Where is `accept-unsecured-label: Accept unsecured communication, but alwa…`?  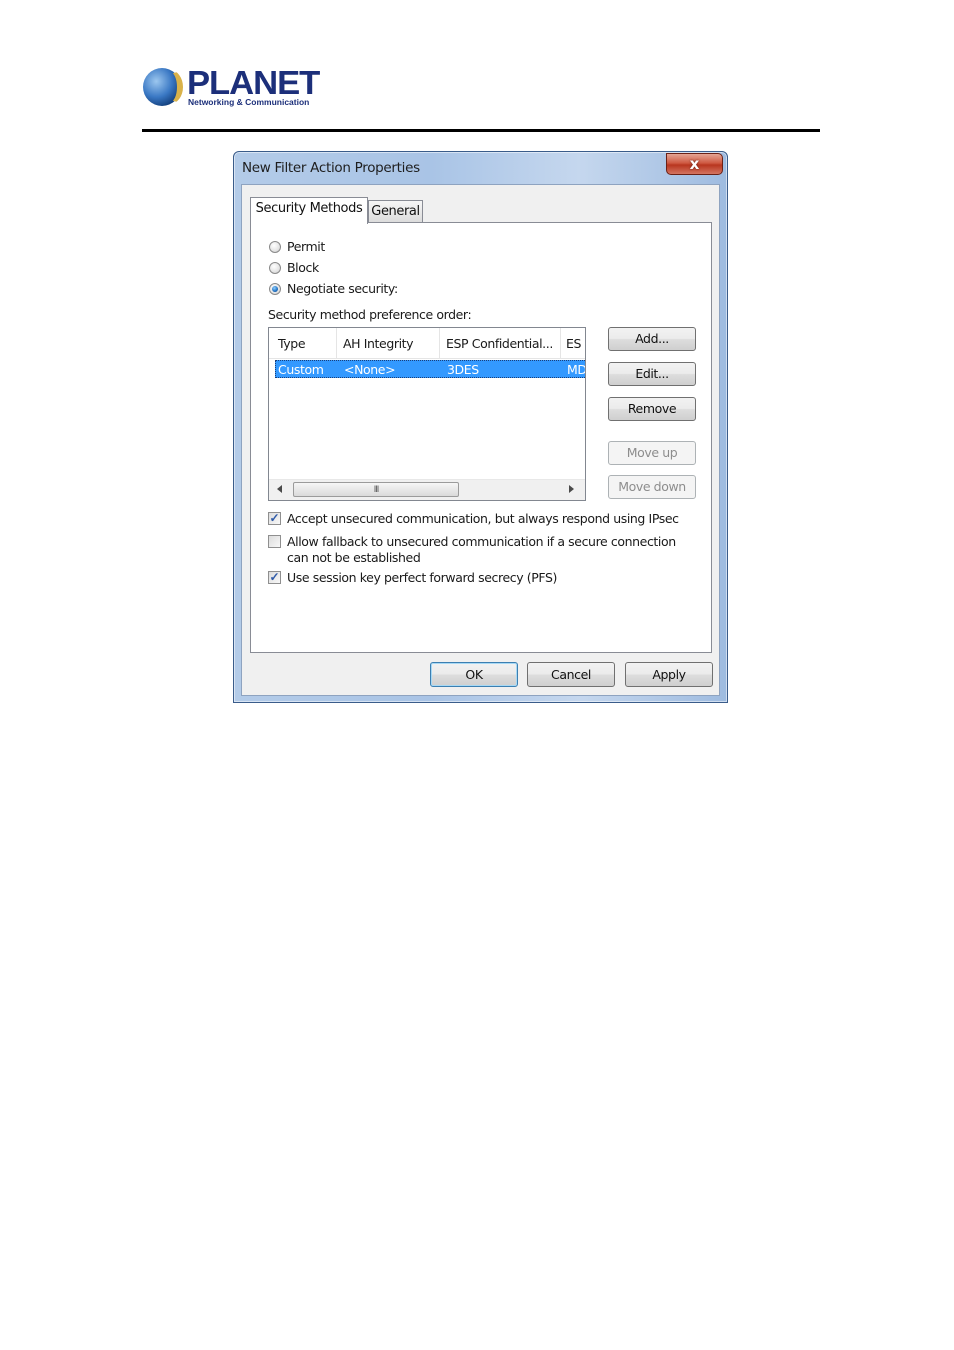
accept-unsecured-label: Accept unsecured communication, but alwa… is located at coordinates (483, 518).